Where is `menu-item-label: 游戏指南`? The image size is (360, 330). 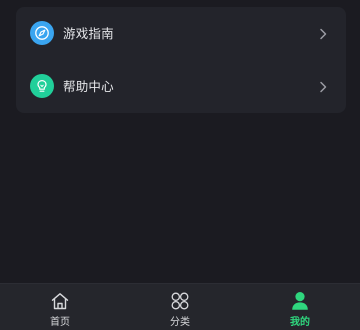 menu-item-label: 游戏指南 is located at coordinates (88, 33).